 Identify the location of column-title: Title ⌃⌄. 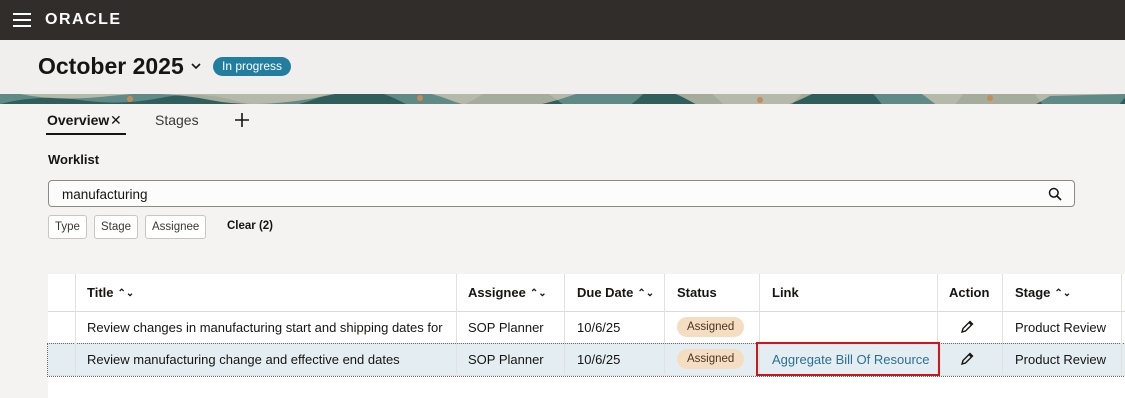
(110, 292).